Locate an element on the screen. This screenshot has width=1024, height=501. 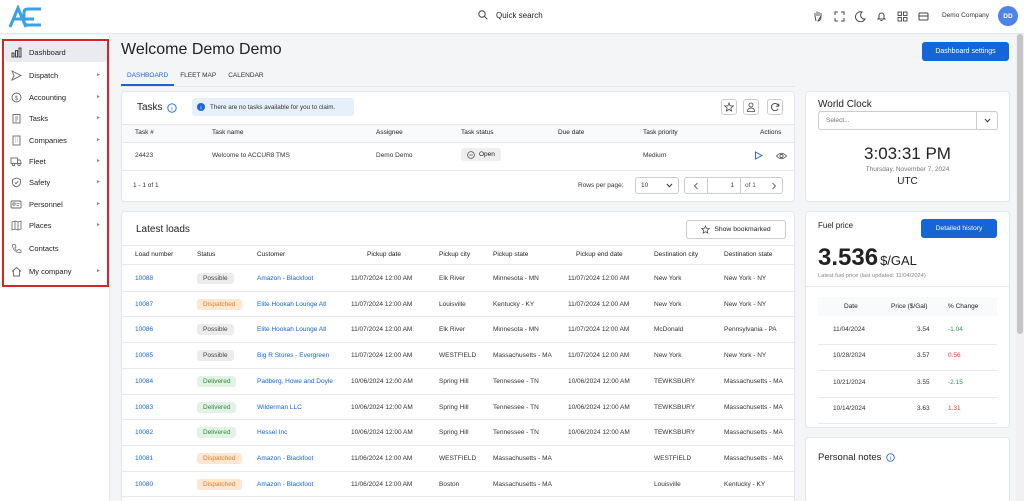
hand-icon is located at coordinates (818, 16).